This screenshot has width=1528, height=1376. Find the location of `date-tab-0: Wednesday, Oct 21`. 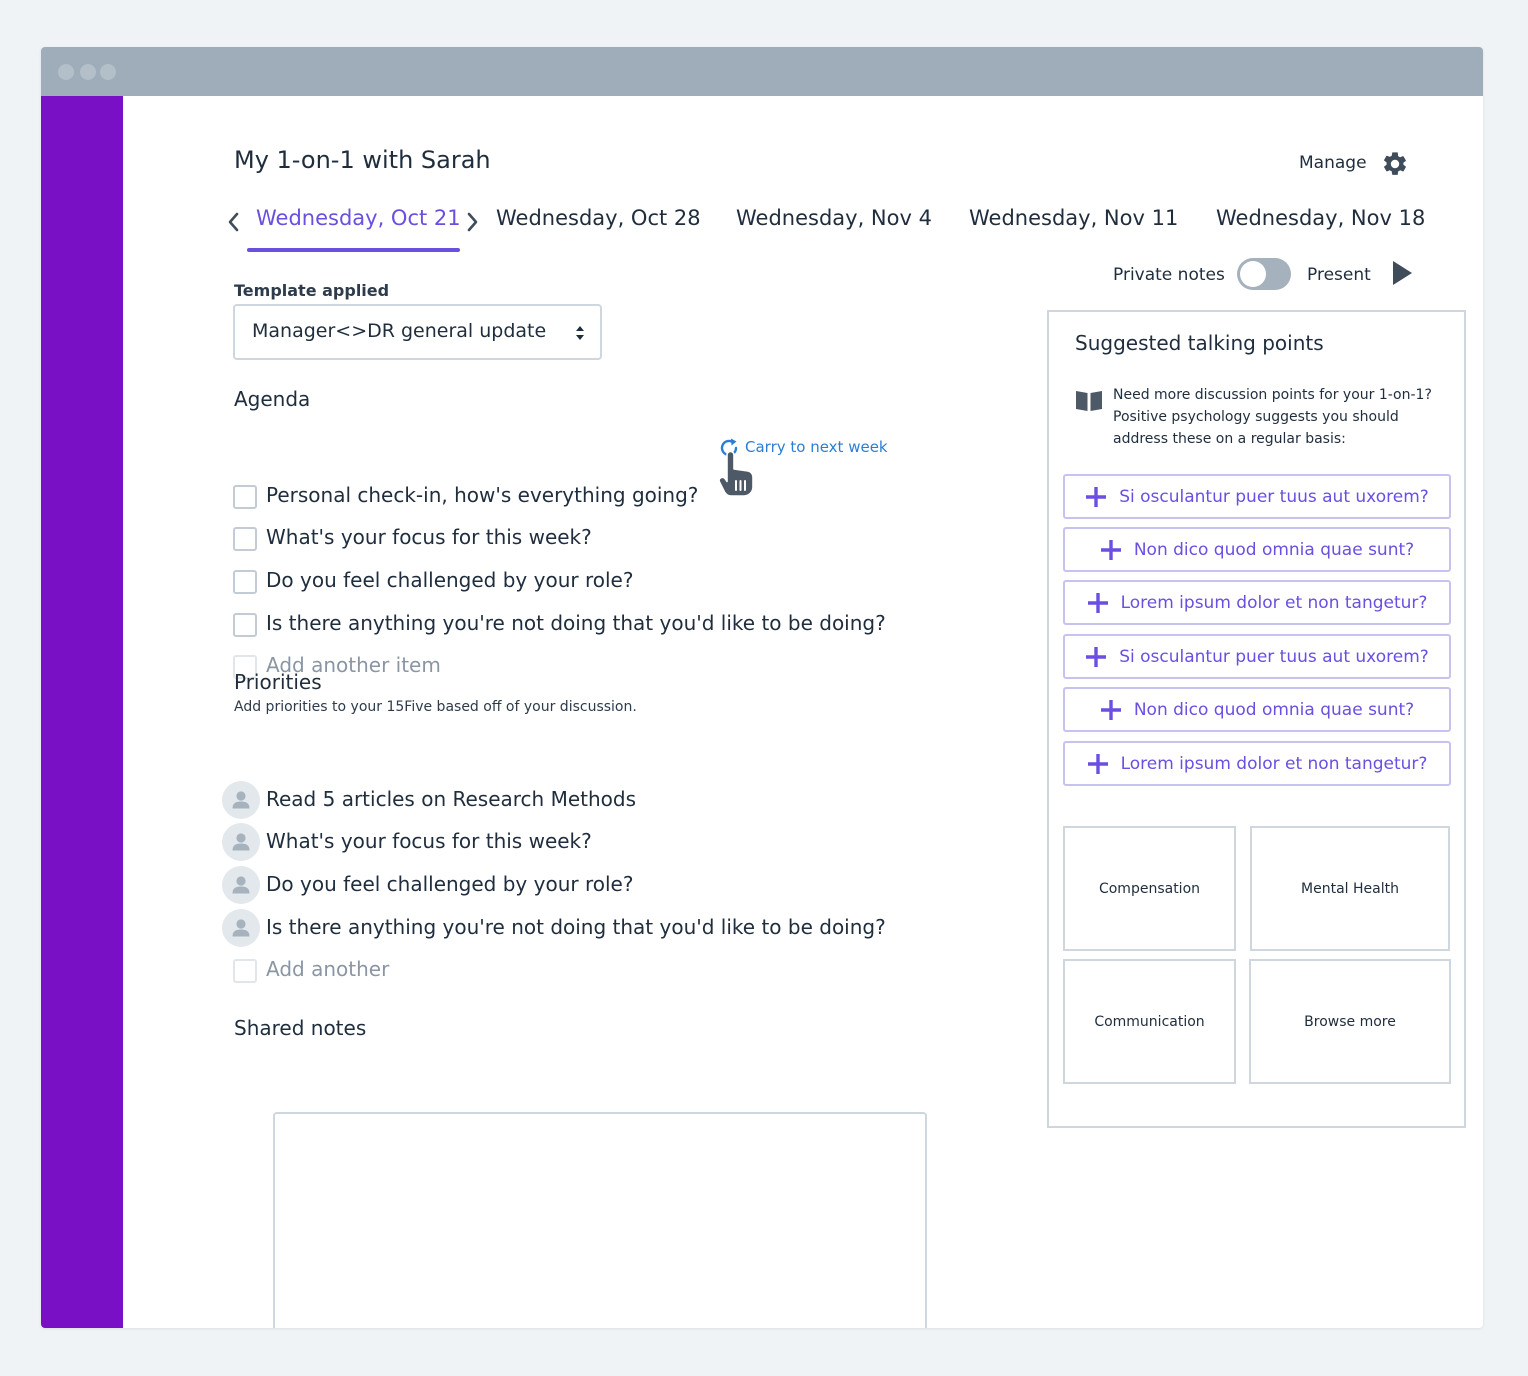

date-tab-0: Wednesday, Oct 21 is located at coordinates (358, 218).